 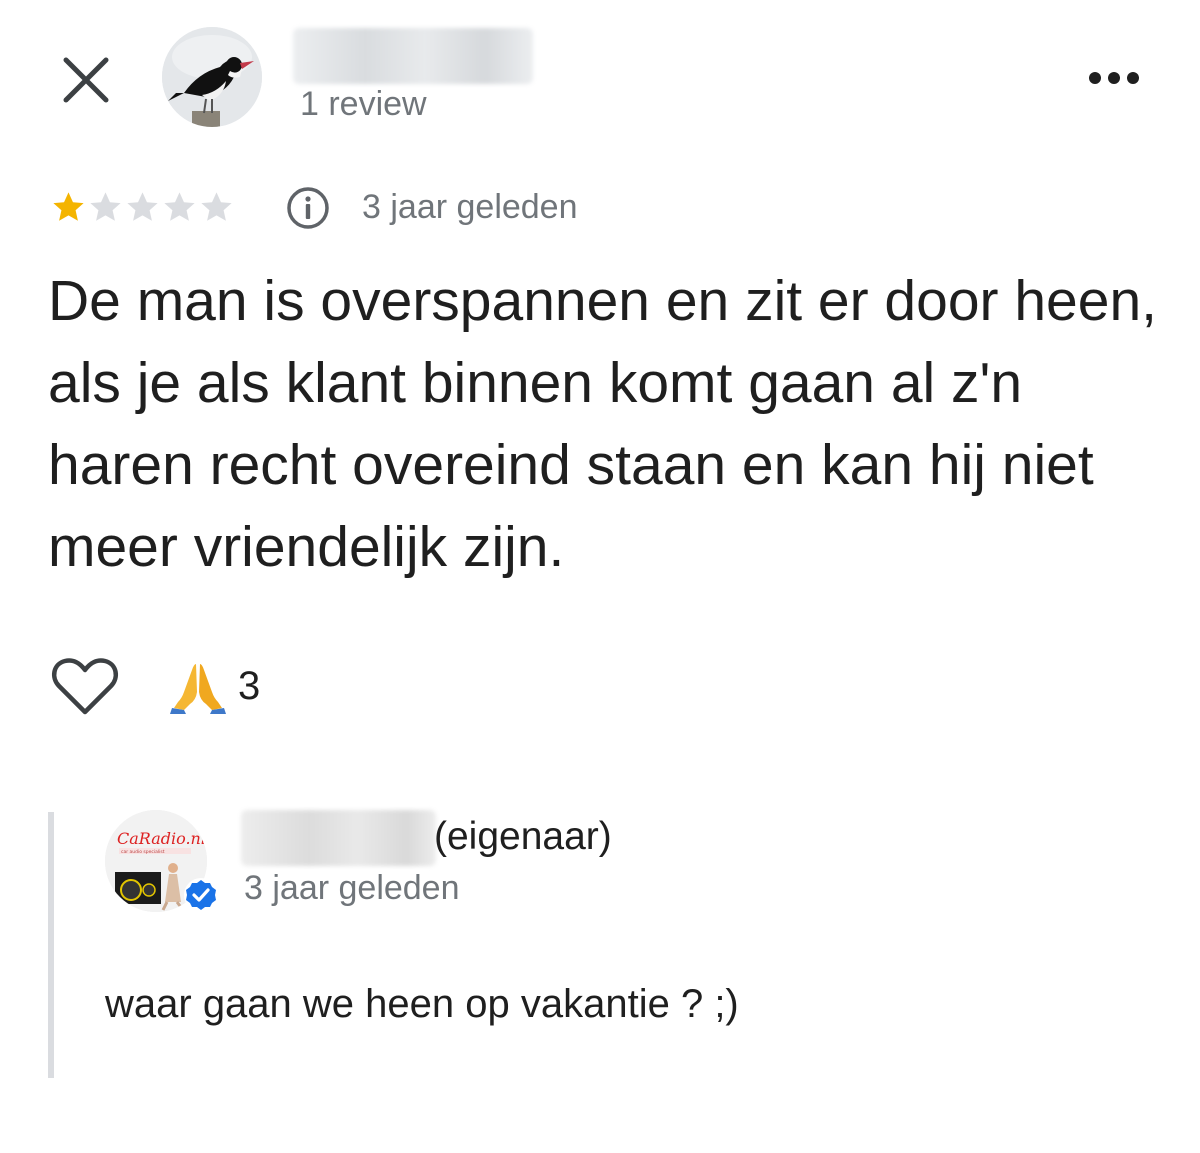 What do you see at coordinates (201, 895) in the screenshot?
I see `verified-badge-icon` at bounding box center [201, 895].